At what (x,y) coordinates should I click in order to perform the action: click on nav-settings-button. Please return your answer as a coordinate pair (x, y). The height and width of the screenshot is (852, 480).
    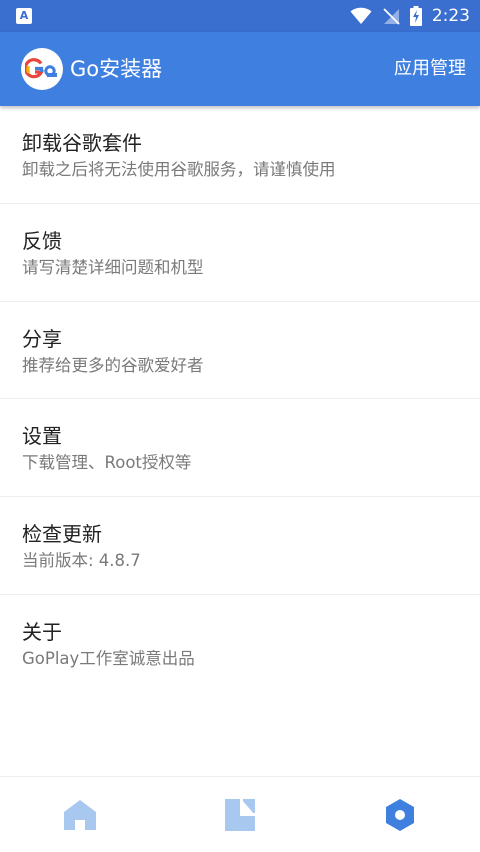
    Looking at the image, I should click on (400, 815).